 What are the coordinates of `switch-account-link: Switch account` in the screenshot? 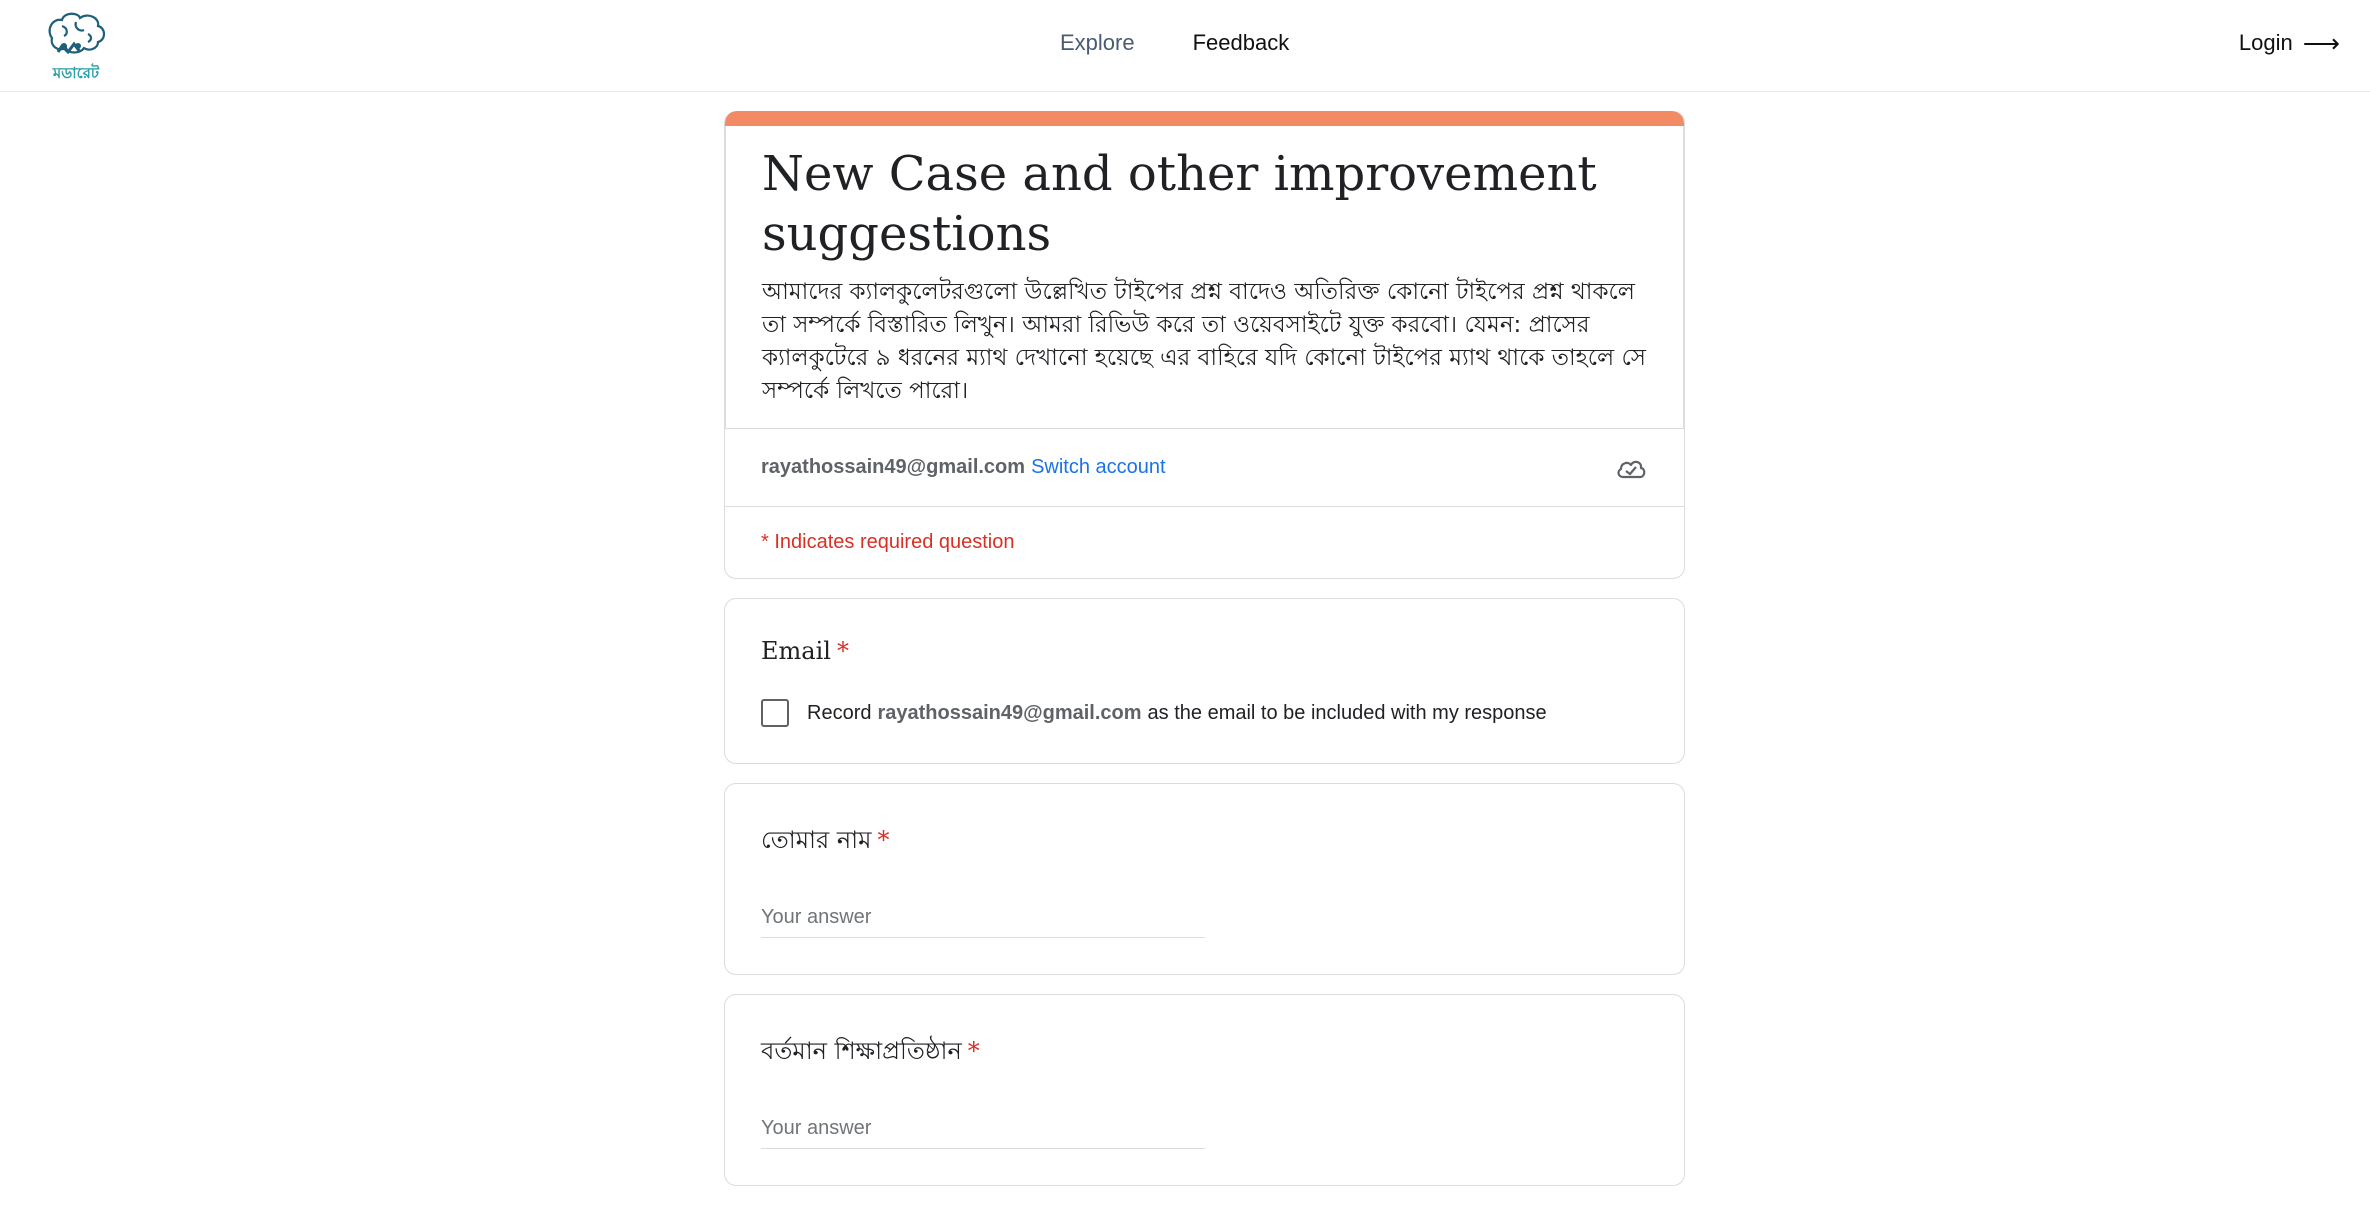 It's located at (1098, 467).